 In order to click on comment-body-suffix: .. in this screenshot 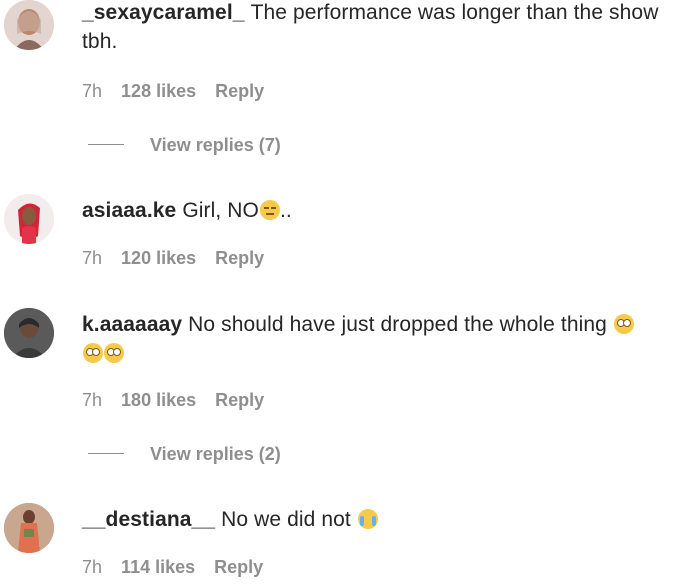, I will do `click(285, 210)`.